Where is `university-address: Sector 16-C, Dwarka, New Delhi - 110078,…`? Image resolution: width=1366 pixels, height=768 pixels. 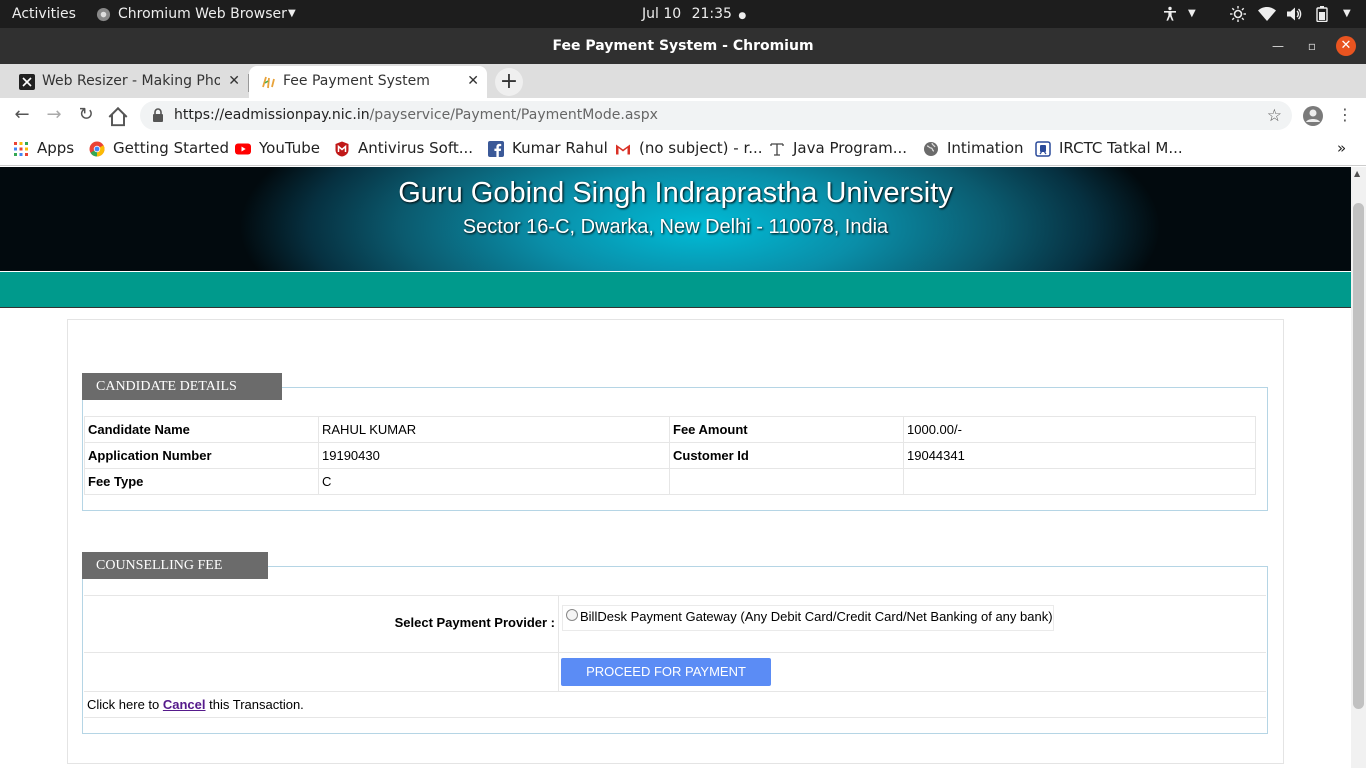
university-address: Sector 16-C, Dwarka, New Delhi - 110078,… is located at coordinates (675, 227).